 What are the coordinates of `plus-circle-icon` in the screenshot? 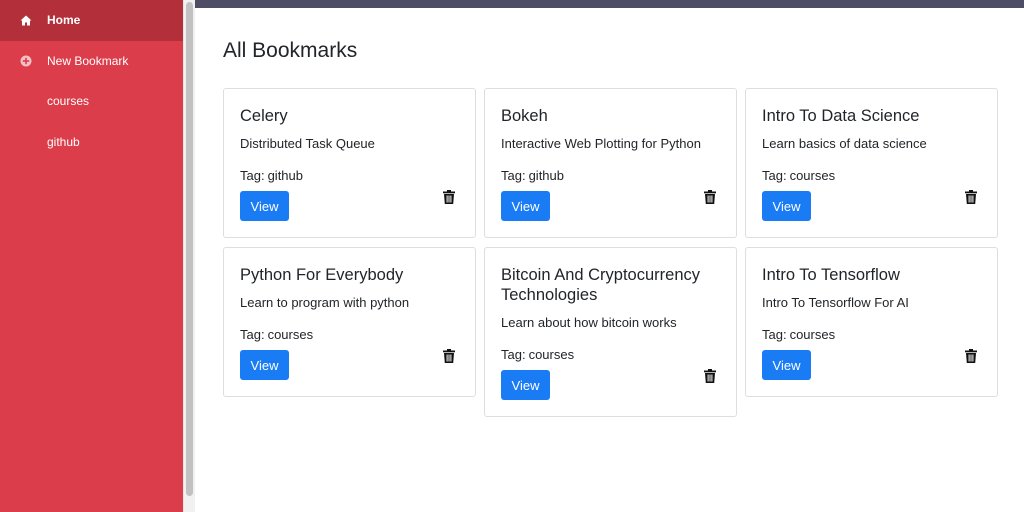 It's located at (26, 61).